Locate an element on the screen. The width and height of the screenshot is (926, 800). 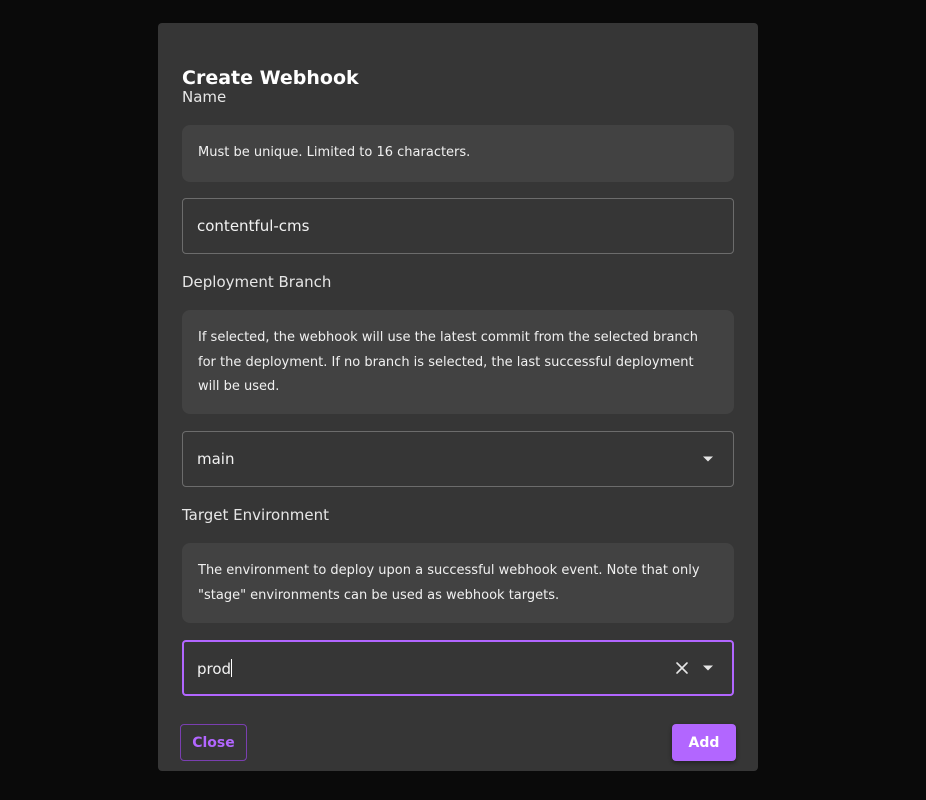
text-cursor is located at coordinates (232, 667).